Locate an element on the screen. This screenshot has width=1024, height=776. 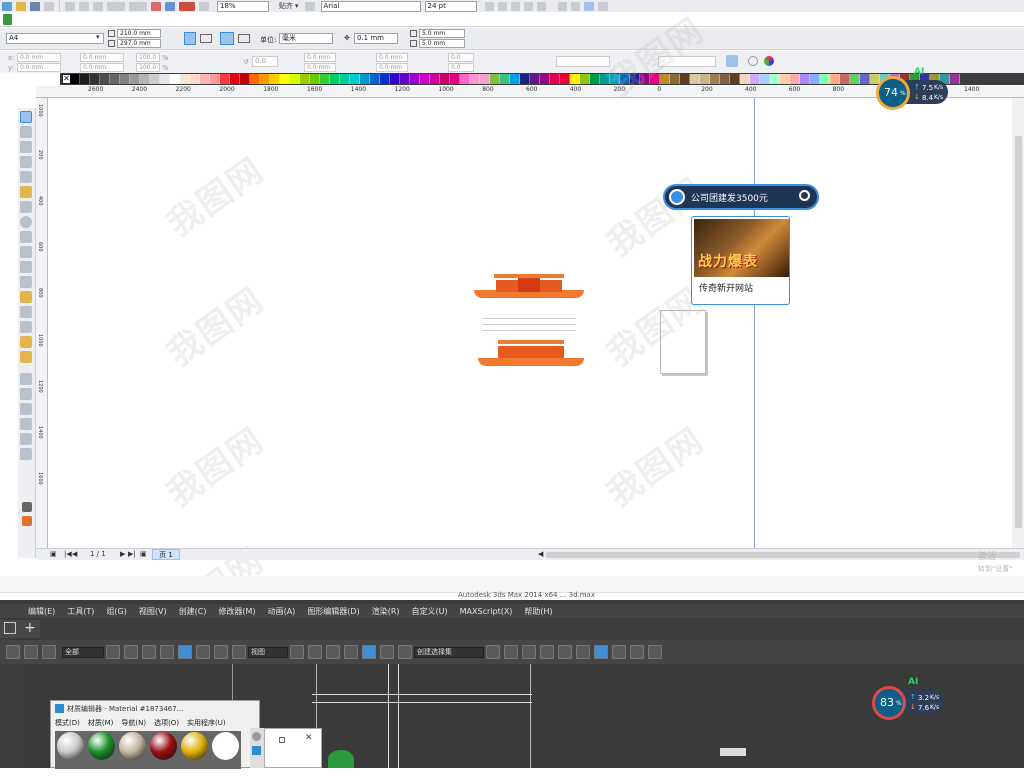
max-menu-item: 工具(T) is located at coordinates (80, 611).